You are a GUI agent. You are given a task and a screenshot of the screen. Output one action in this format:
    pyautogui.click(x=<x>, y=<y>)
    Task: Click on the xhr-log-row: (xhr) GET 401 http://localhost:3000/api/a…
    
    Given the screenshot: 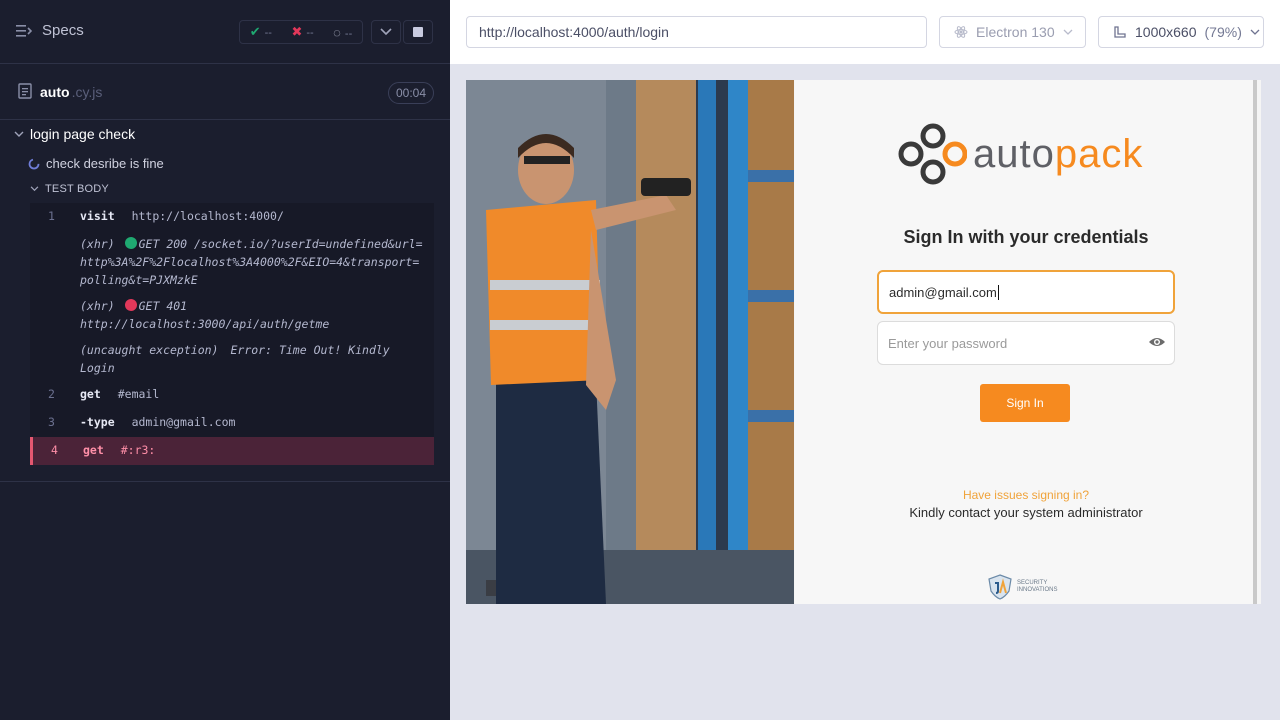 What is the action you would take?
    pyautogui.click(x=232, y=315)
    